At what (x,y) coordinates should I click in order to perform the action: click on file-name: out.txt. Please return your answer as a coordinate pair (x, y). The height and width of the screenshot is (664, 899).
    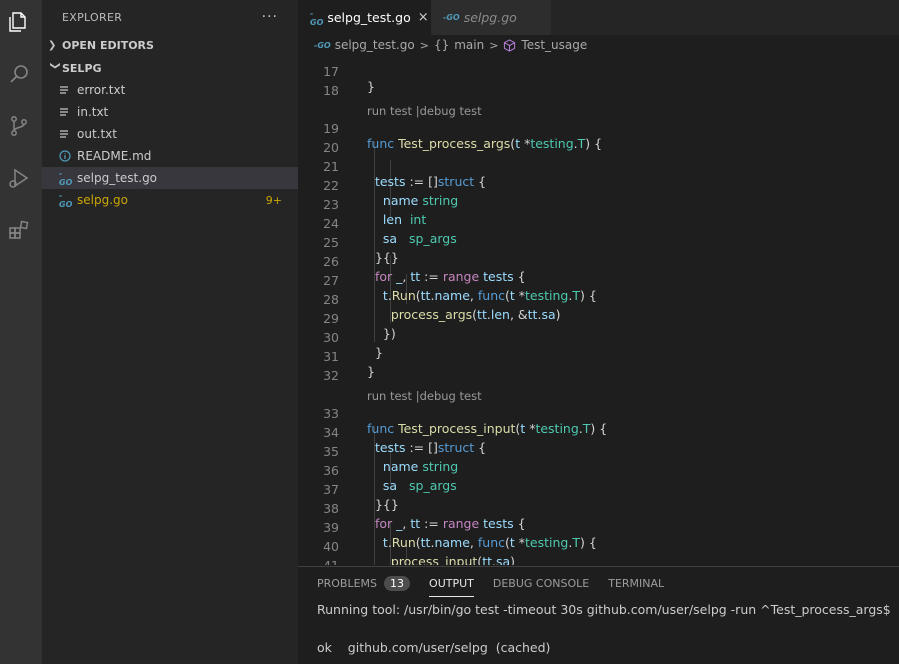
    Looking at the image, I should click on (97, 134).